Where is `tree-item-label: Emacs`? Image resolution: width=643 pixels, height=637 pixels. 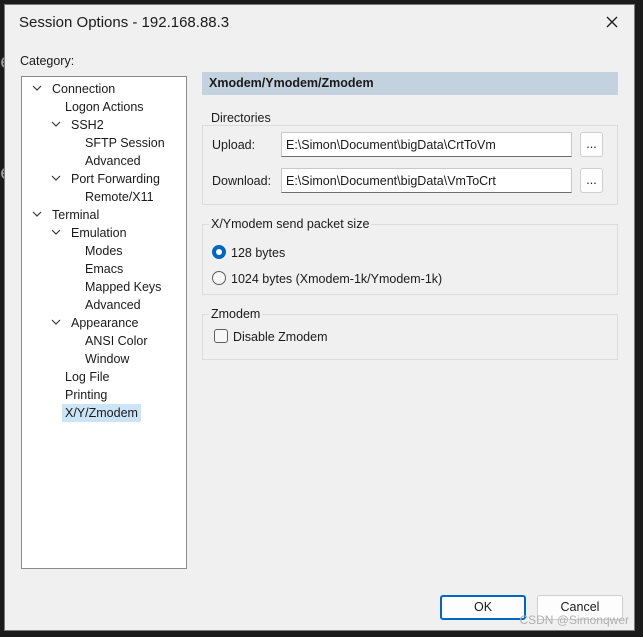 tree-item-label: Emacs is located at coordinates (104, 269).